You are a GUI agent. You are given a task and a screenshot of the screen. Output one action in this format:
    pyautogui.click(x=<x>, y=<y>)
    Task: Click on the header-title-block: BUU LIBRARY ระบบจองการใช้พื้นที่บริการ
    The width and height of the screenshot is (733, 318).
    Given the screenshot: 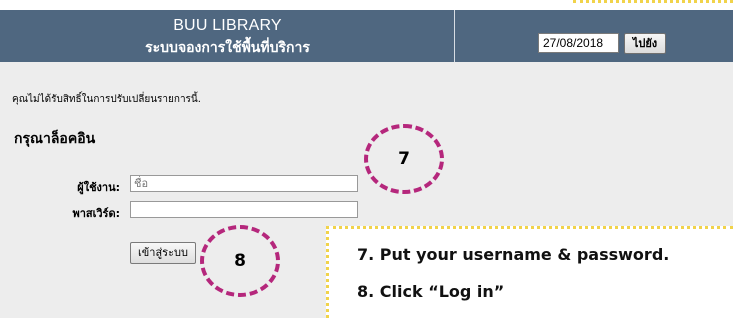 What is the action you would take?
    pyautogui.click(x=227, y=36)
    